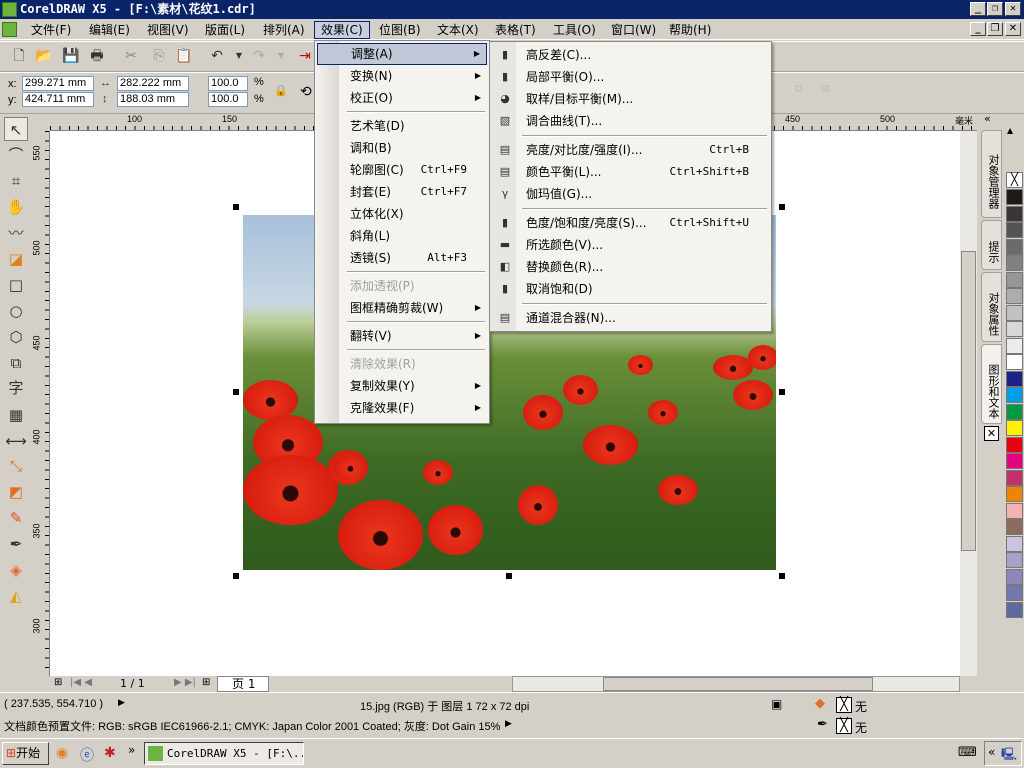  Describe the element at coordinates (81, 682) in the screenshot. I see `first-page-icon: |◀ ◀` at that location.